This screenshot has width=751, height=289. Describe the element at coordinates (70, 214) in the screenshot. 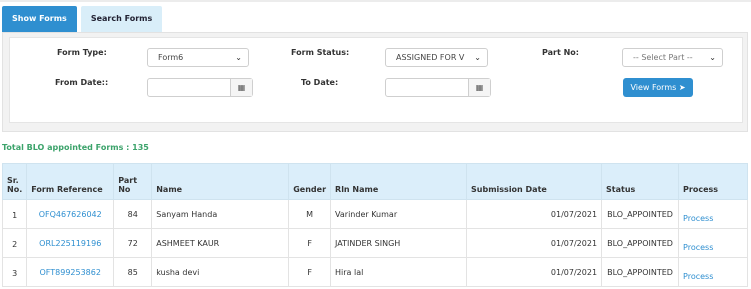

I see `cell-form-reference: OFQ467626042` at that location.